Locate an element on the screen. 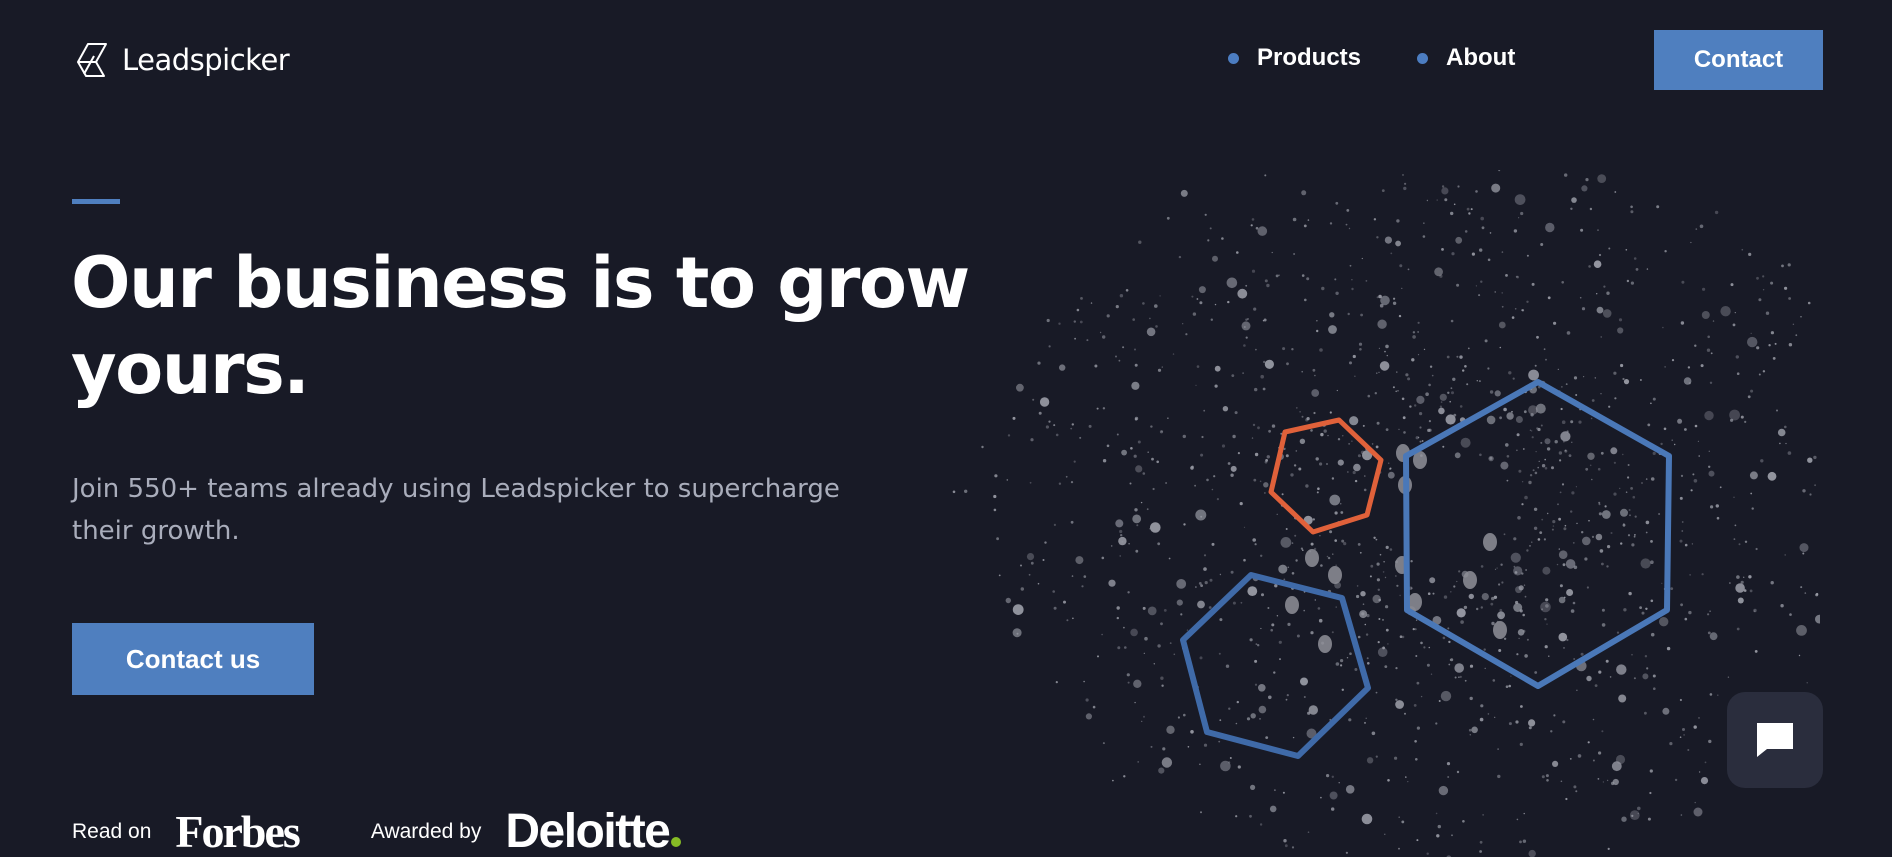 This screenshot has height=857, width=1892. logo-link: Leadspicker is located at coordinates (181, 60).